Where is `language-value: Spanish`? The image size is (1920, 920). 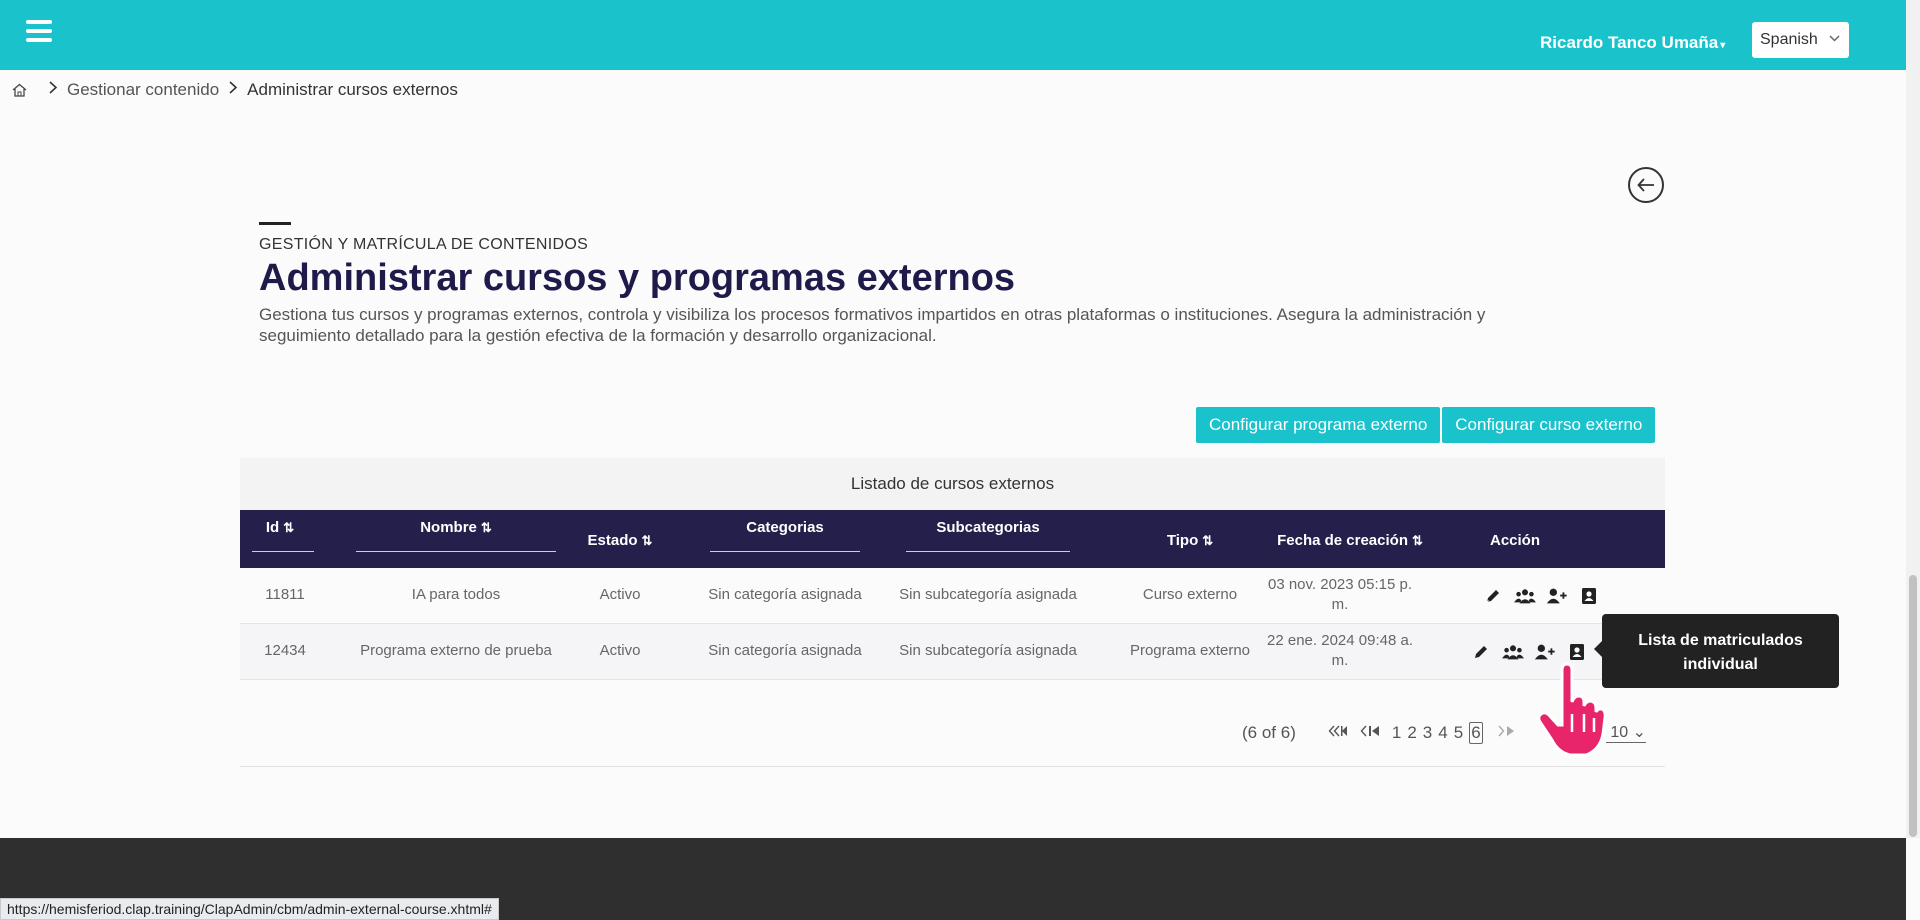 language-value: Spanish is located at coordinates (1789, 39).